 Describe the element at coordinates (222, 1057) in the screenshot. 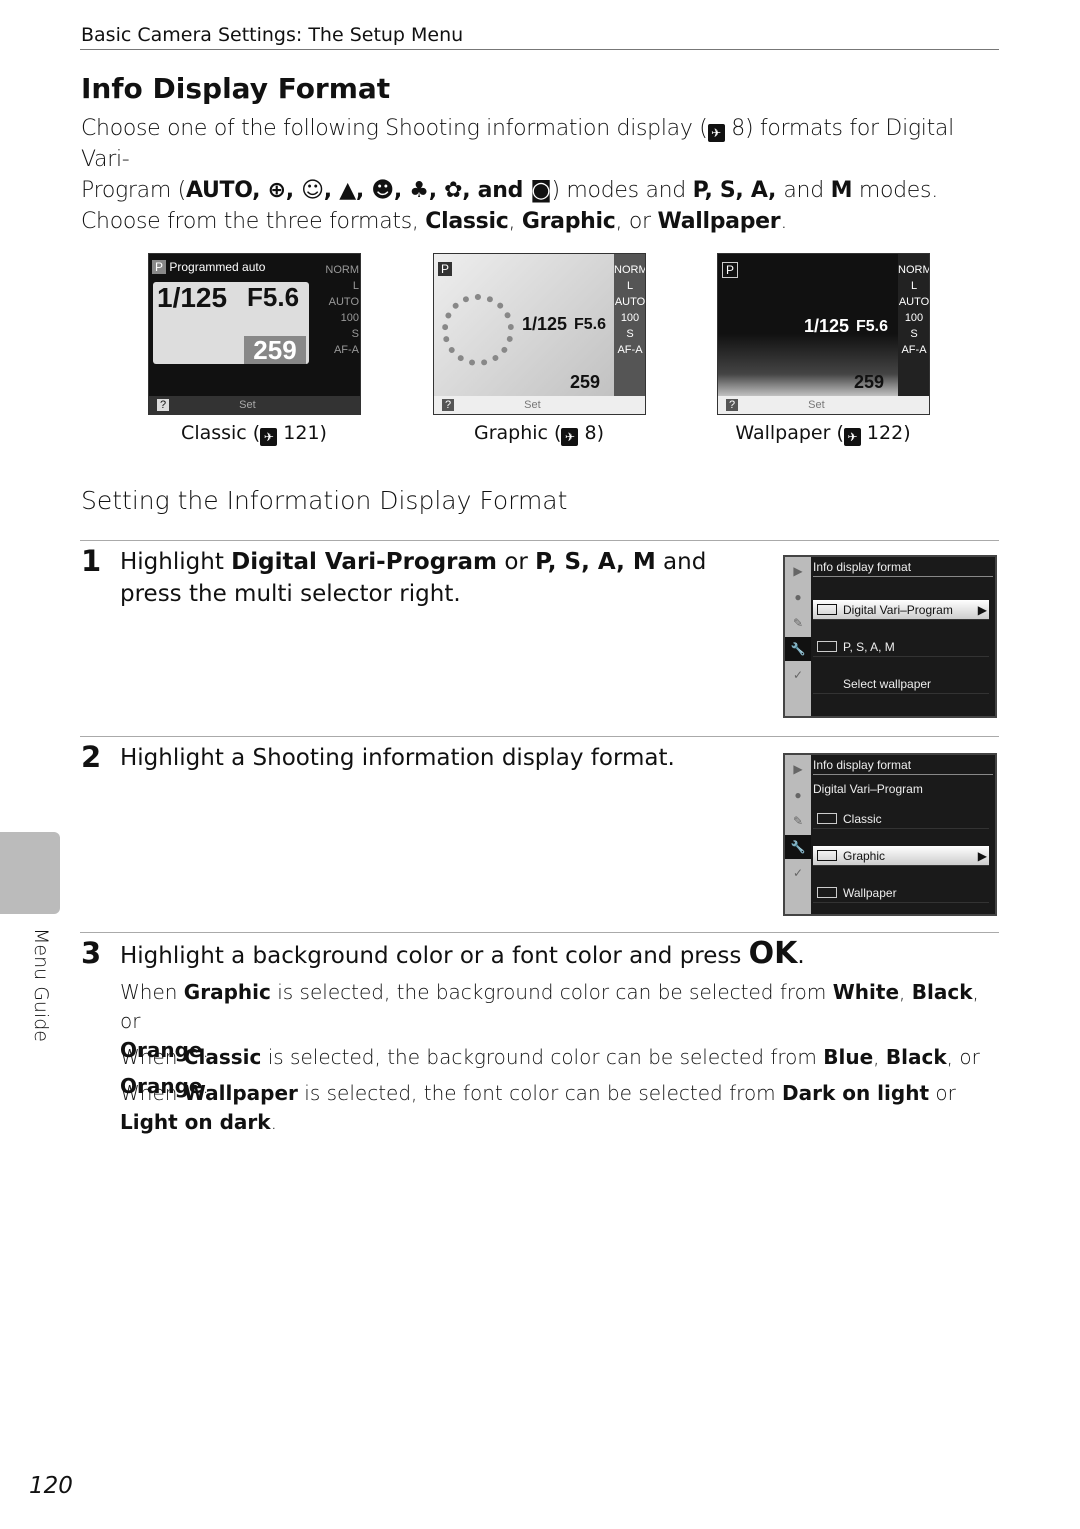

I see `term: Classic` at that location.